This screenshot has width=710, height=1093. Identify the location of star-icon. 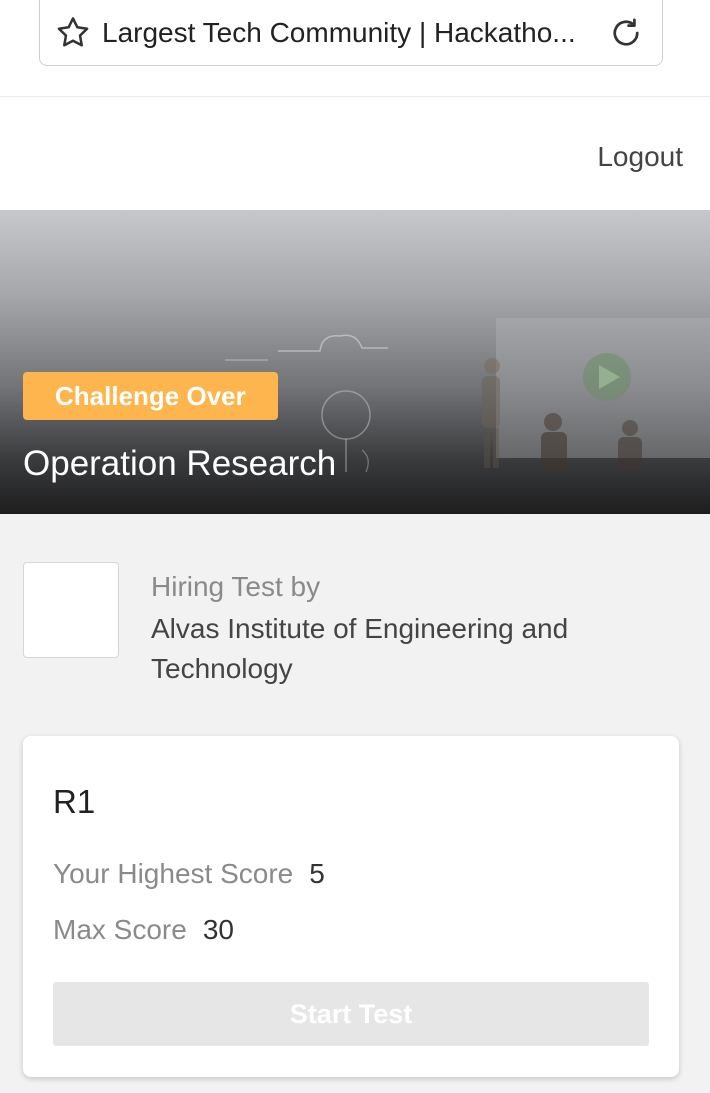
(73, 33).